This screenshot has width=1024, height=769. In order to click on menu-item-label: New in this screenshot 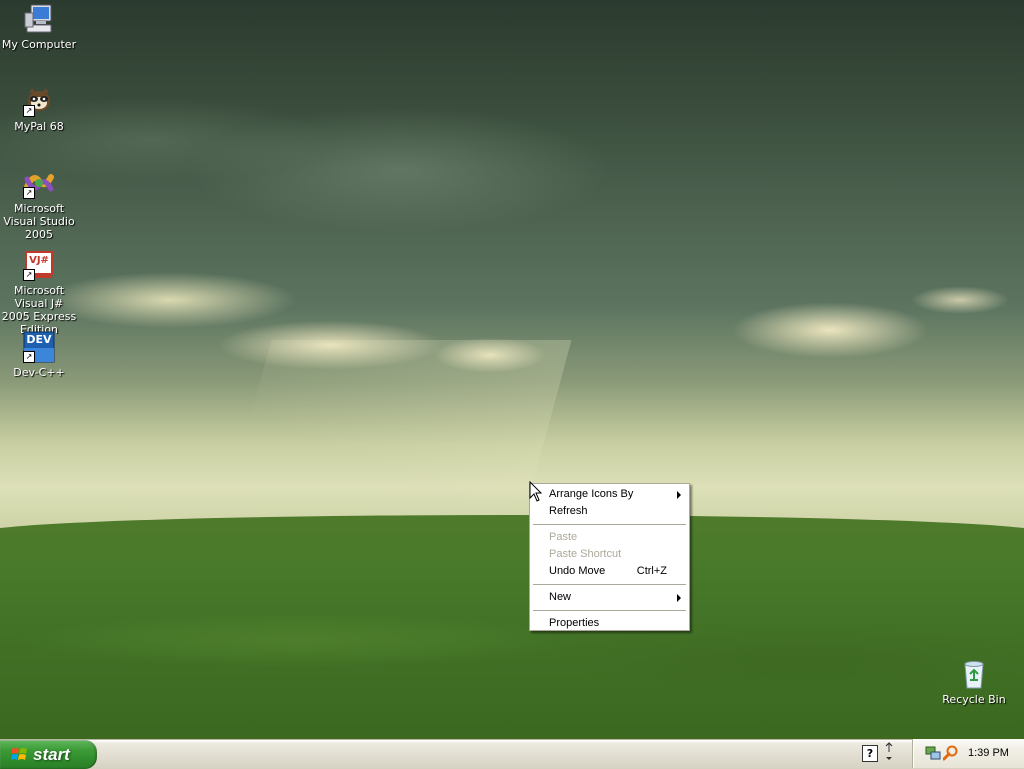, I will do `click(560, 597)`.